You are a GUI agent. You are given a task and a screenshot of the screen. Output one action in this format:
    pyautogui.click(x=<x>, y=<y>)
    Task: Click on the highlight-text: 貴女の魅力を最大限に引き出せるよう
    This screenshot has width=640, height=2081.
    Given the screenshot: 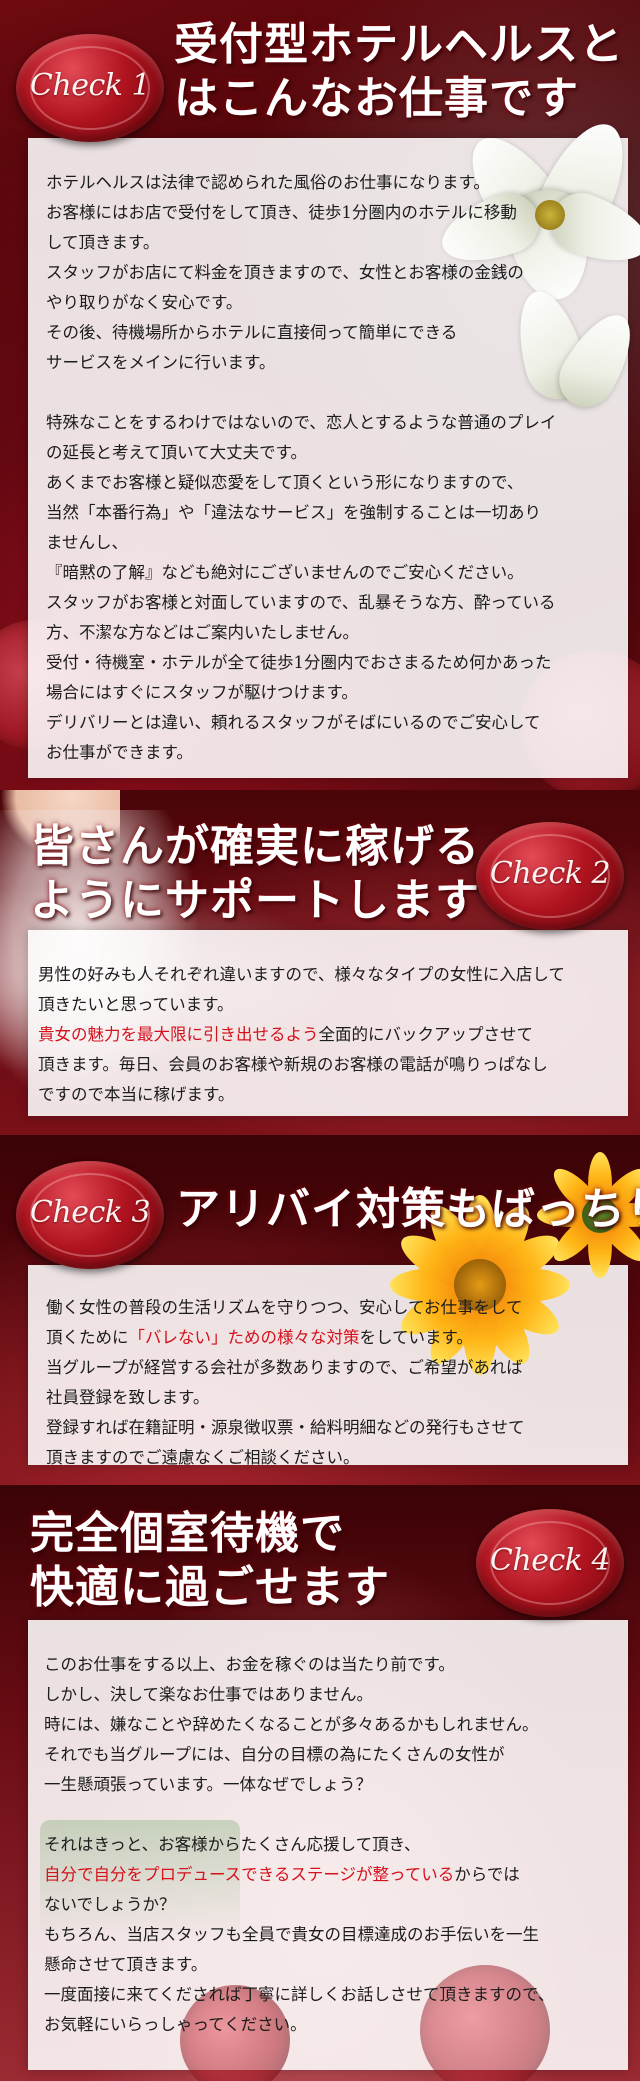 What is the action you would take?
    pyautogui.click(x=178, y=1034)
    